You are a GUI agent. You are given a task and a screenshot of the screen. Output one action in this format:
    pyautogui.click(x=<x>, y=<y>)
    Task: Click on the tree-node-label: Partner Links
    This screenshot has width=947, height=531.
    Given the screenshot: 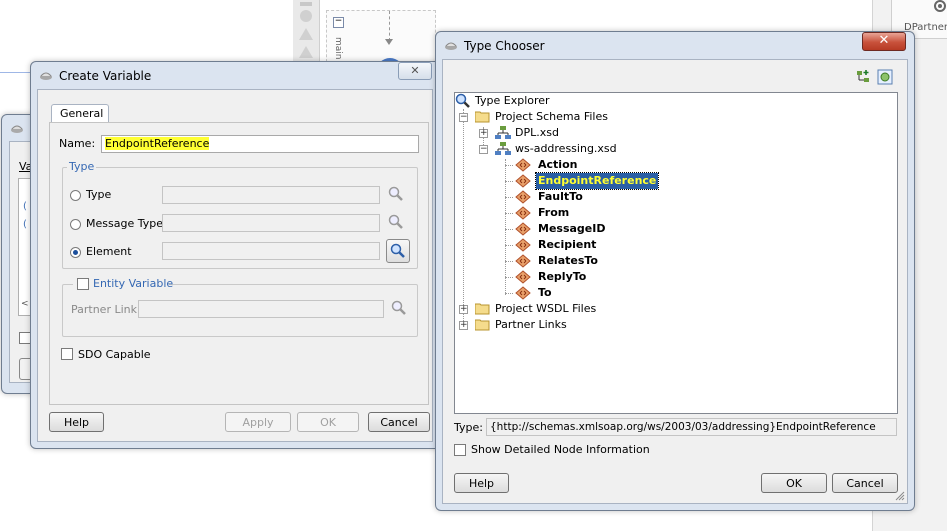 What is the action you would take?
    pyautogui.click(x=531, y=324)
    